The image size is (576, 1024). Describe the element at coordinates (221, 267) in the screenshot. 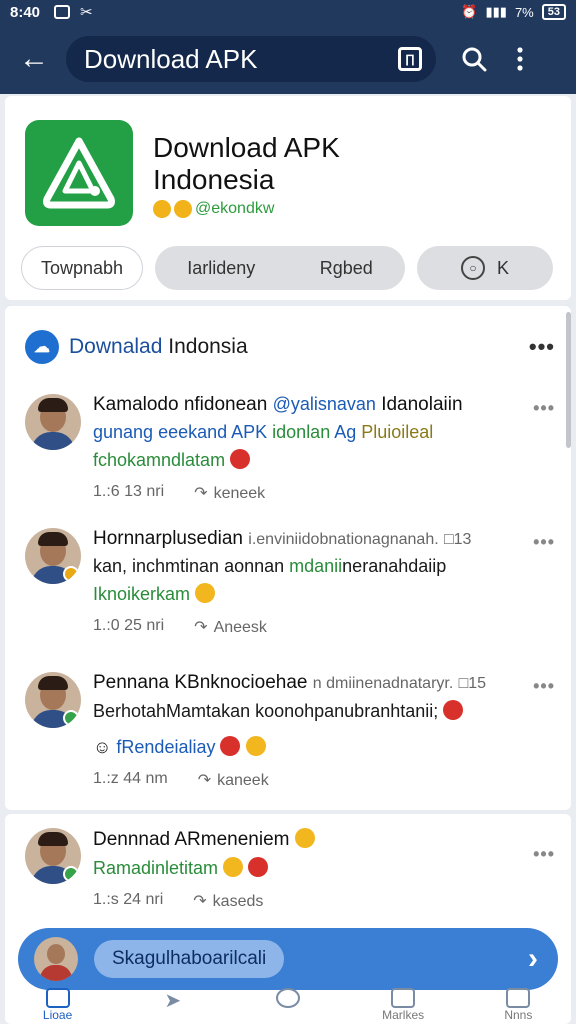

I see `info-chip-label-a: Iarlideny` at that location.